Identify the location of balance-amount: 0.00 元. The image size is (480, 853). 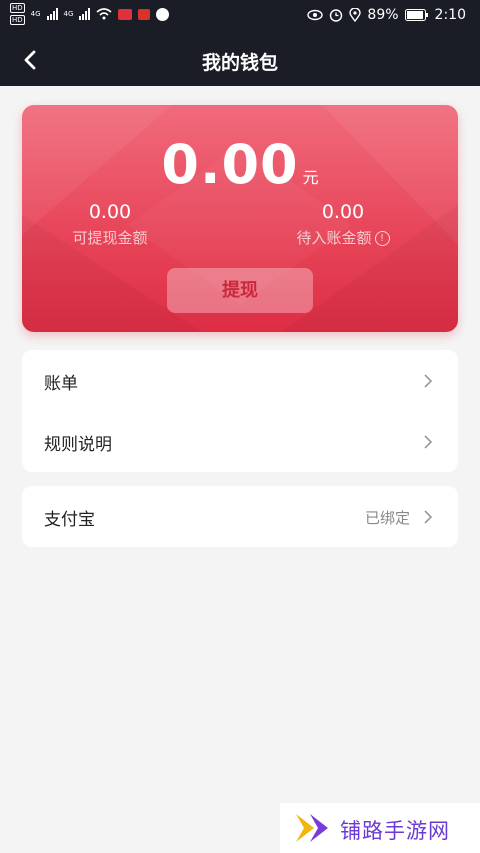
(240, 164).